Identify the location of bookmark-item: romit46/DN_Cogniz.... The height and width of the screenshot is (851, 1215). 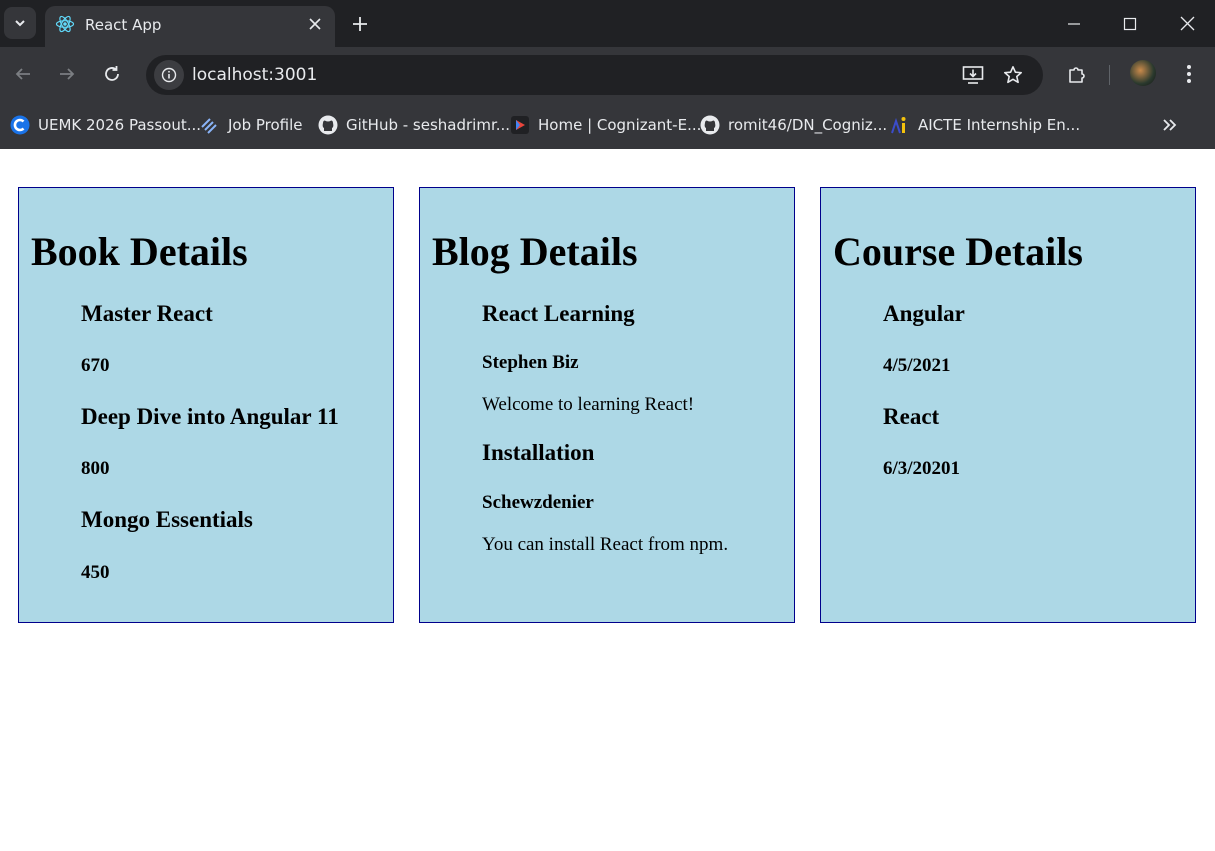
(793, 125).